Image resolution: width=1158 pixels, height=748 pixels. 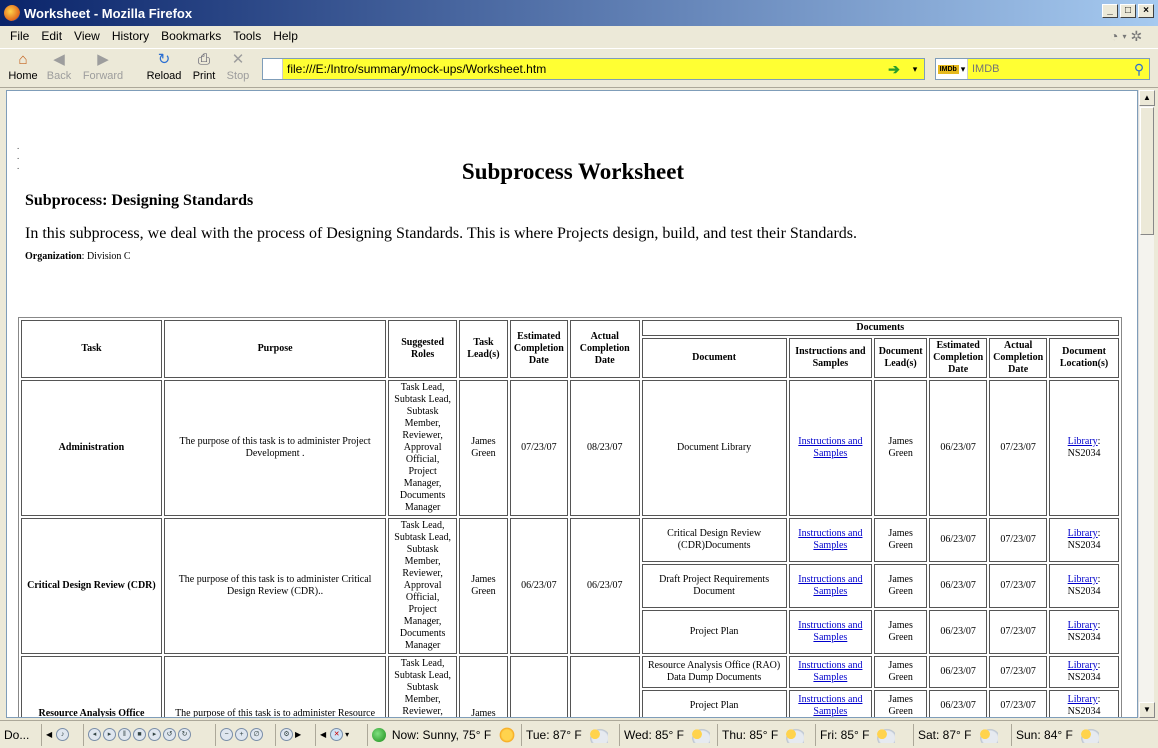 What do you see at coordinates (571, 734) in the screenshot?
I see `forecast-day: Tue: 87° F` at bounding box center [571, 734].